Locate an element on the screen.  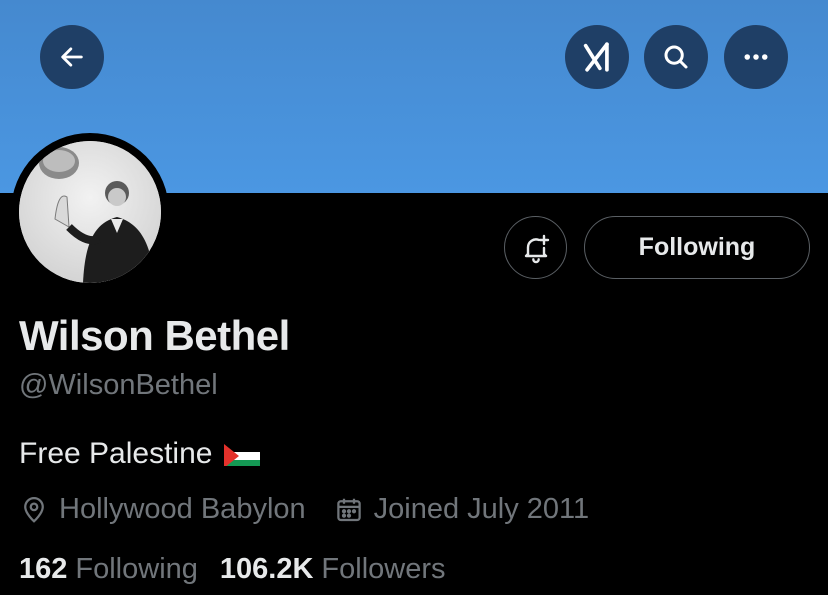
search-button is located at coordinates (676, 57).